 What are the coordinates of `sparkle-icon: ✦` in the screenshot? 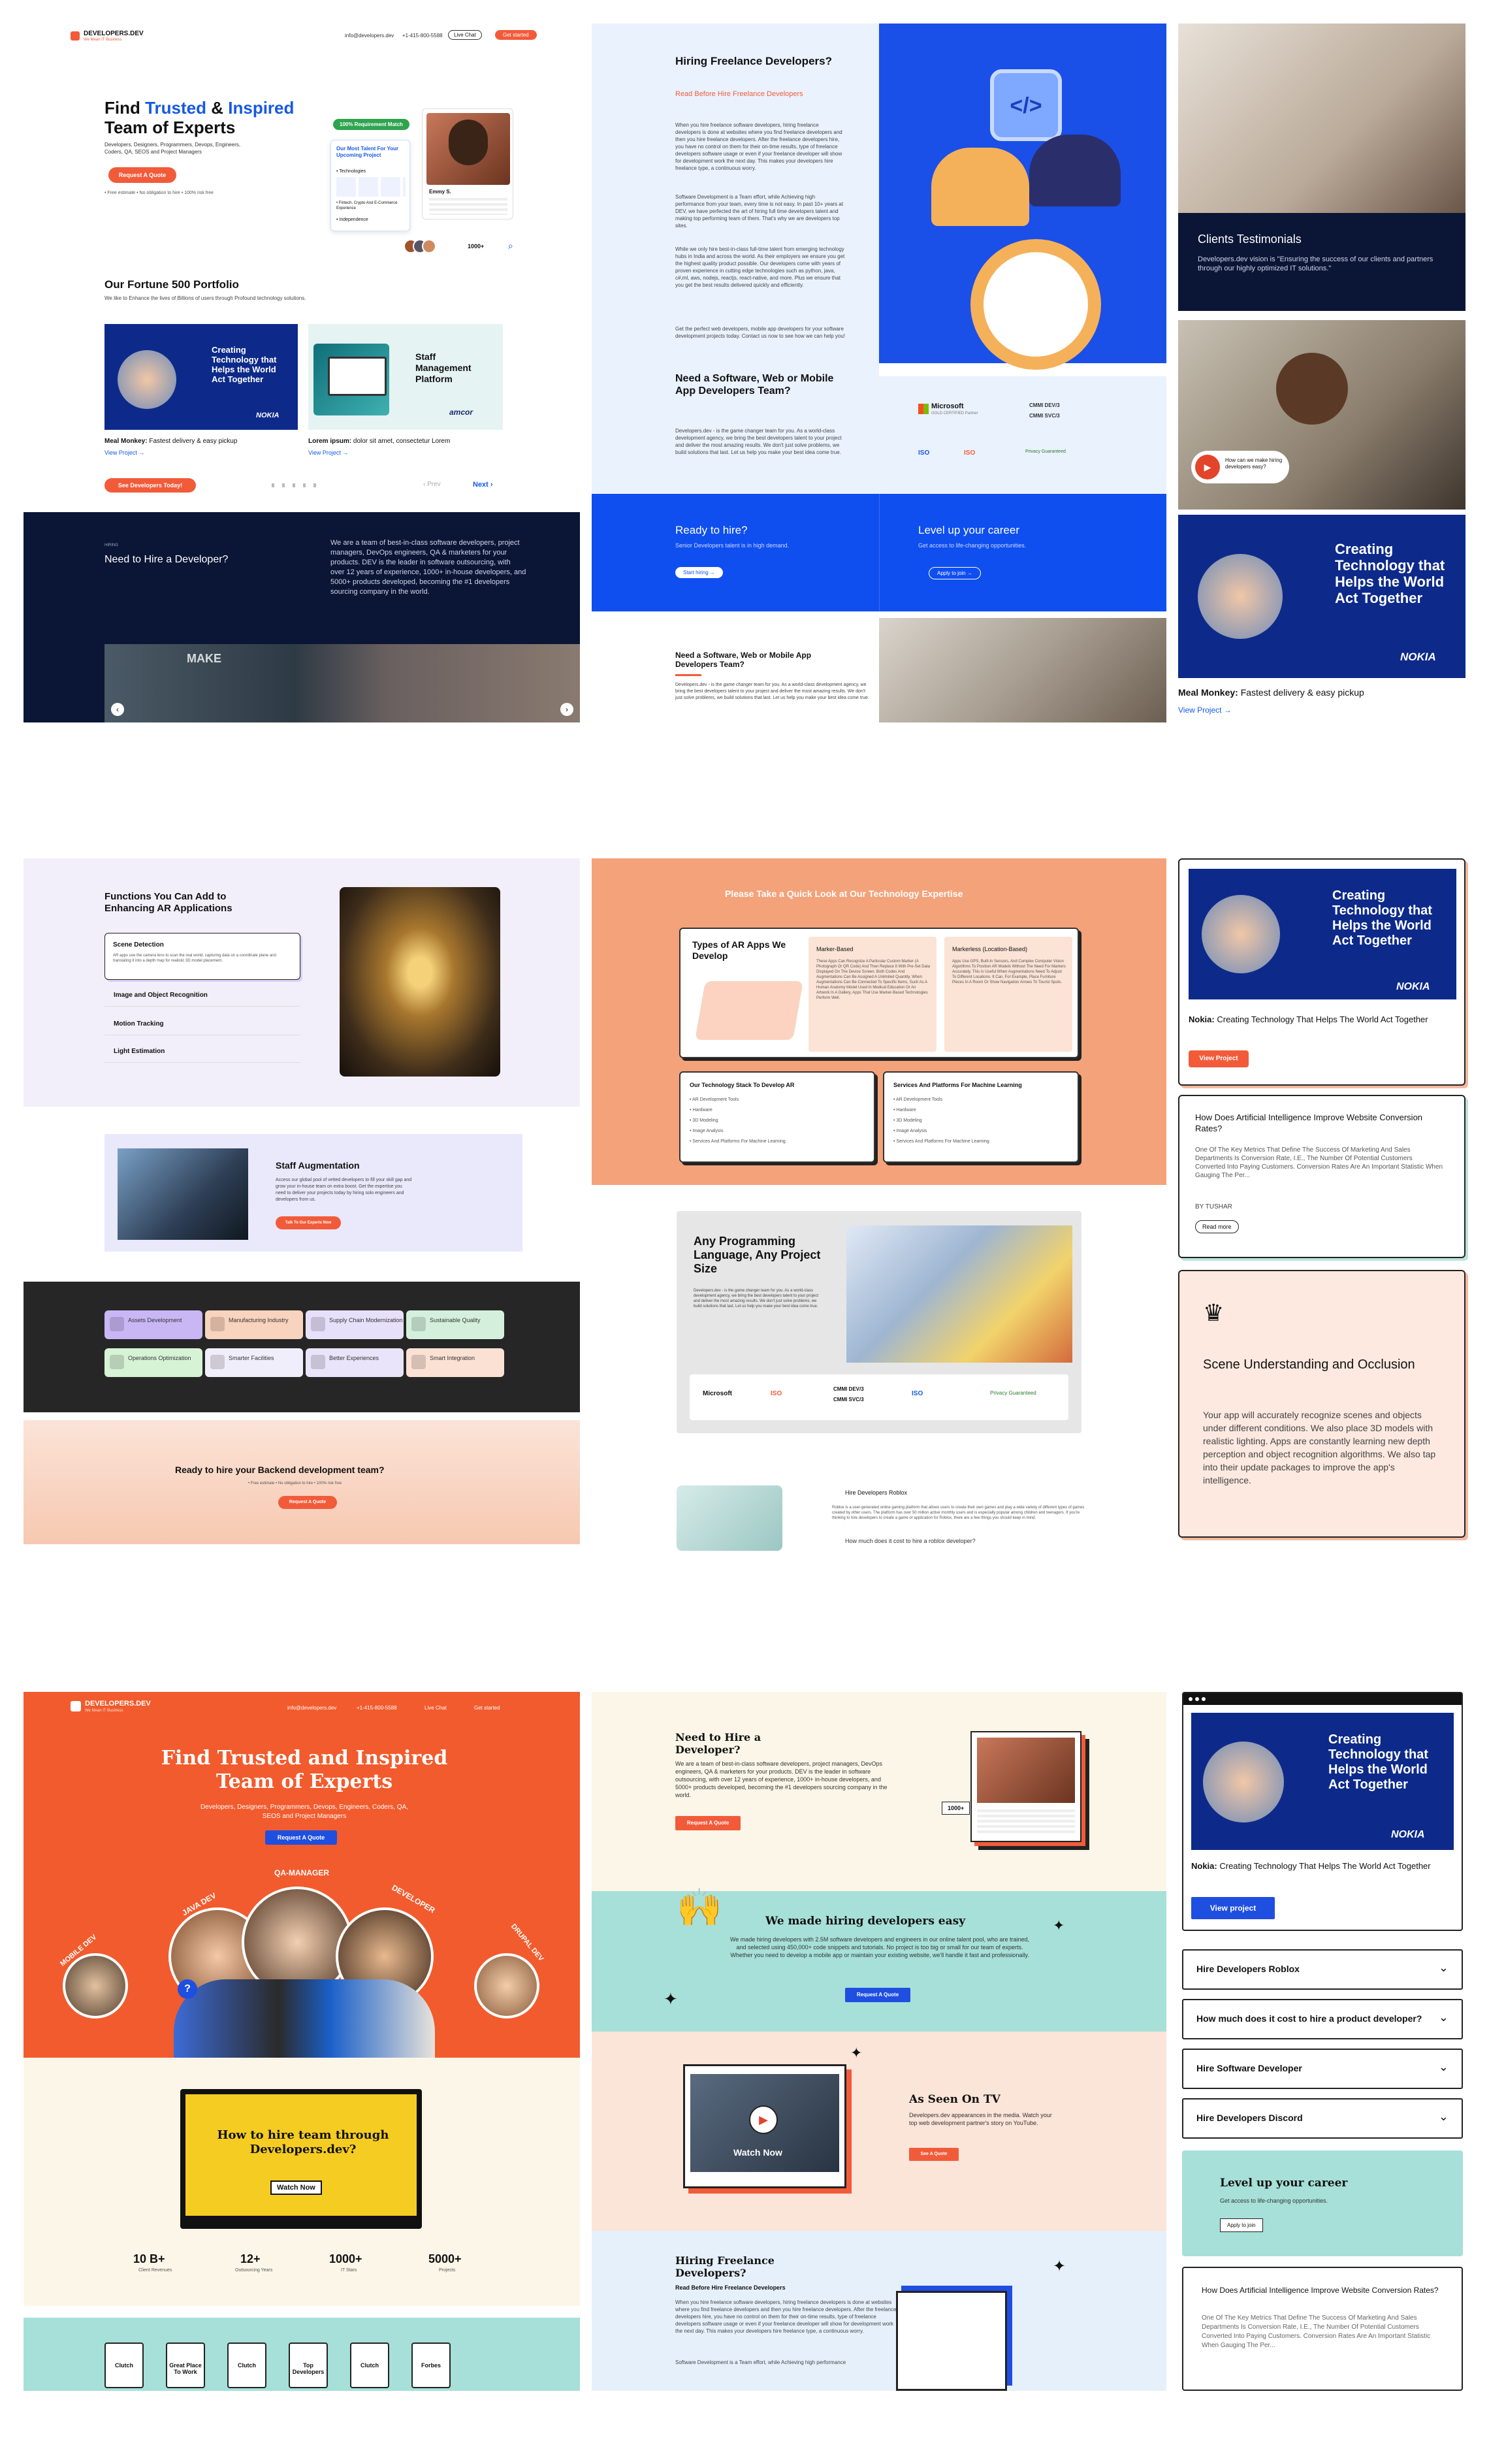 It's located at (1059, 2266).